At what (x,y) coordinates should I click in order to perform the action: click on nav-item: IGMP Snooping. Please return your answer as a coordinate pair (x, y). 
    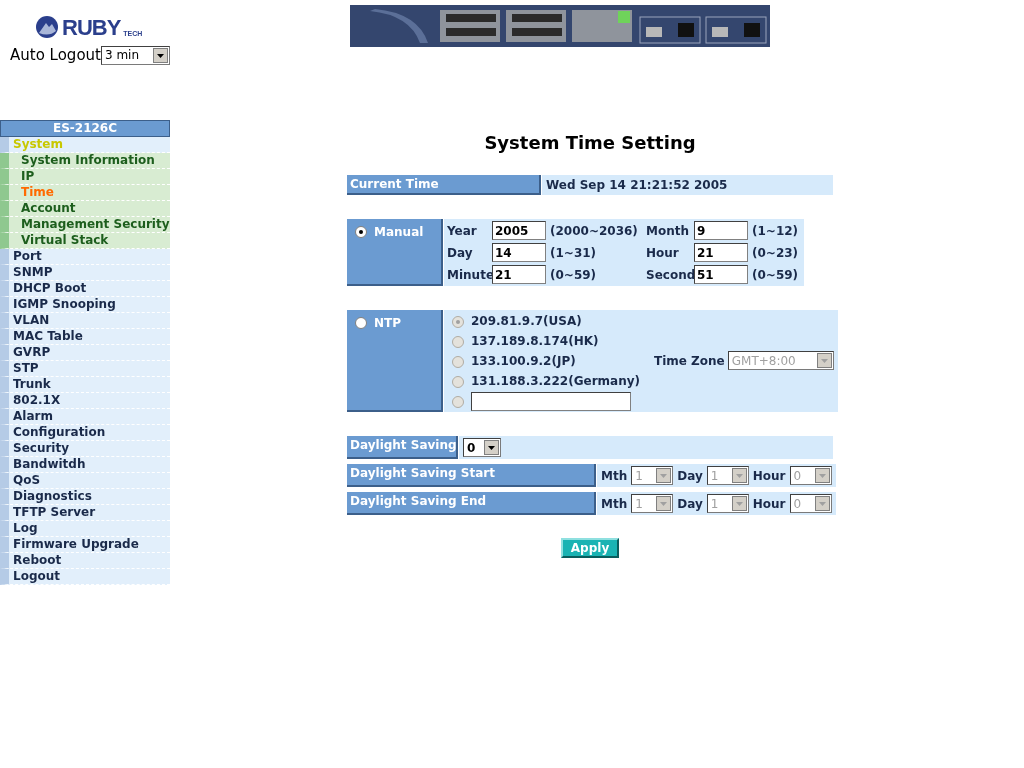
    Looking at the image, I should click on (85, 305).